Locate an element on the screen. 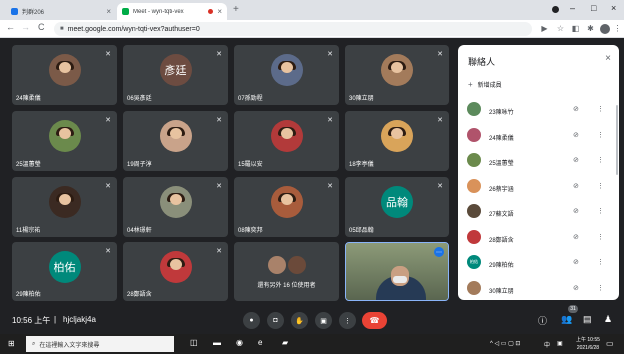 This screenshot has height=354, width=624. present-screen-icon: ▣ is located at coordinates (323, 320).